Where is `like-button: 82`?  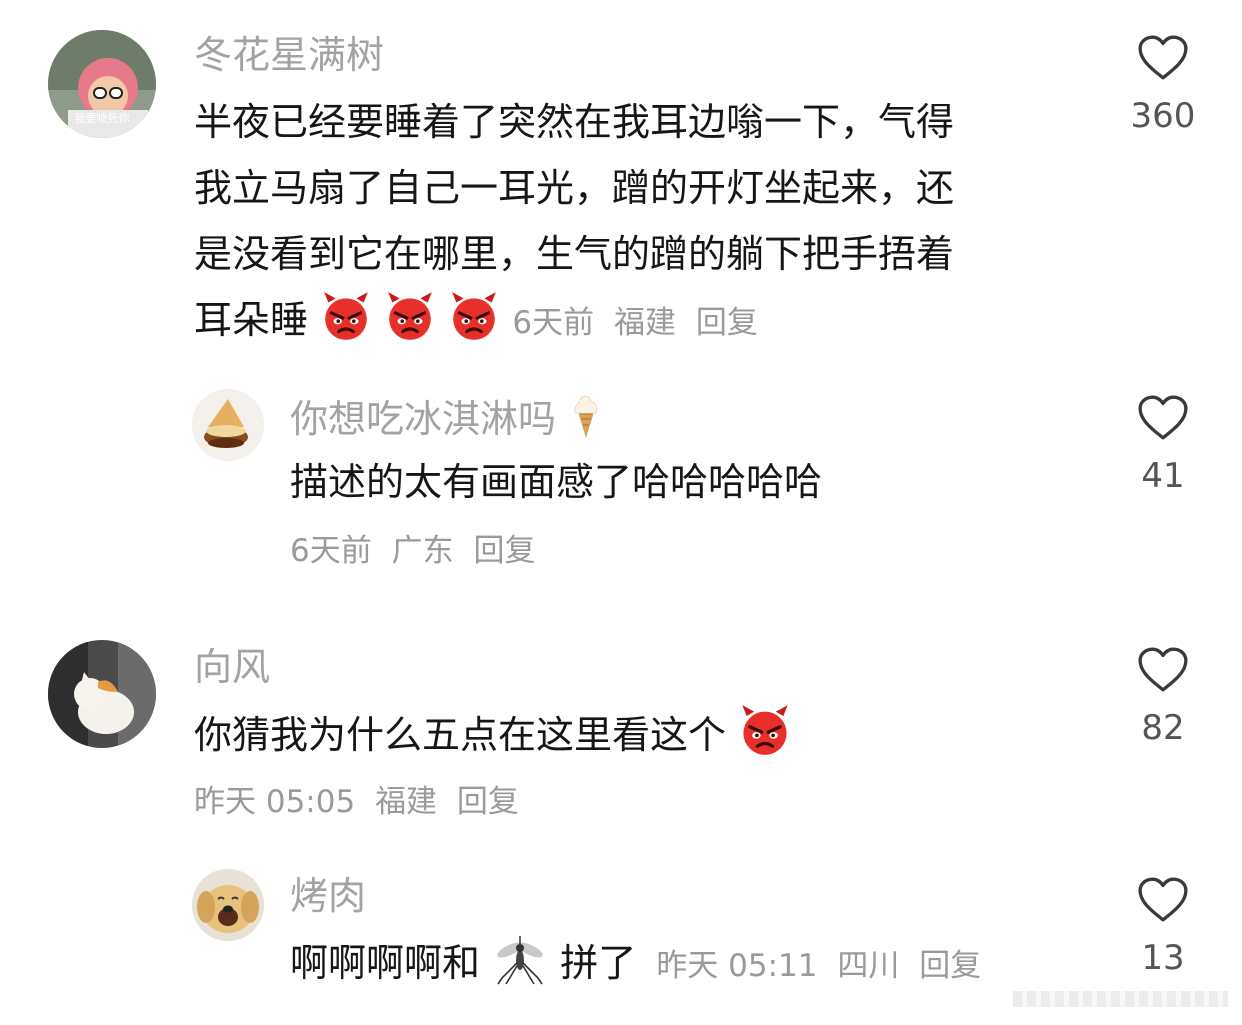 like-button: 82 is located at coordinates (1163, 697).